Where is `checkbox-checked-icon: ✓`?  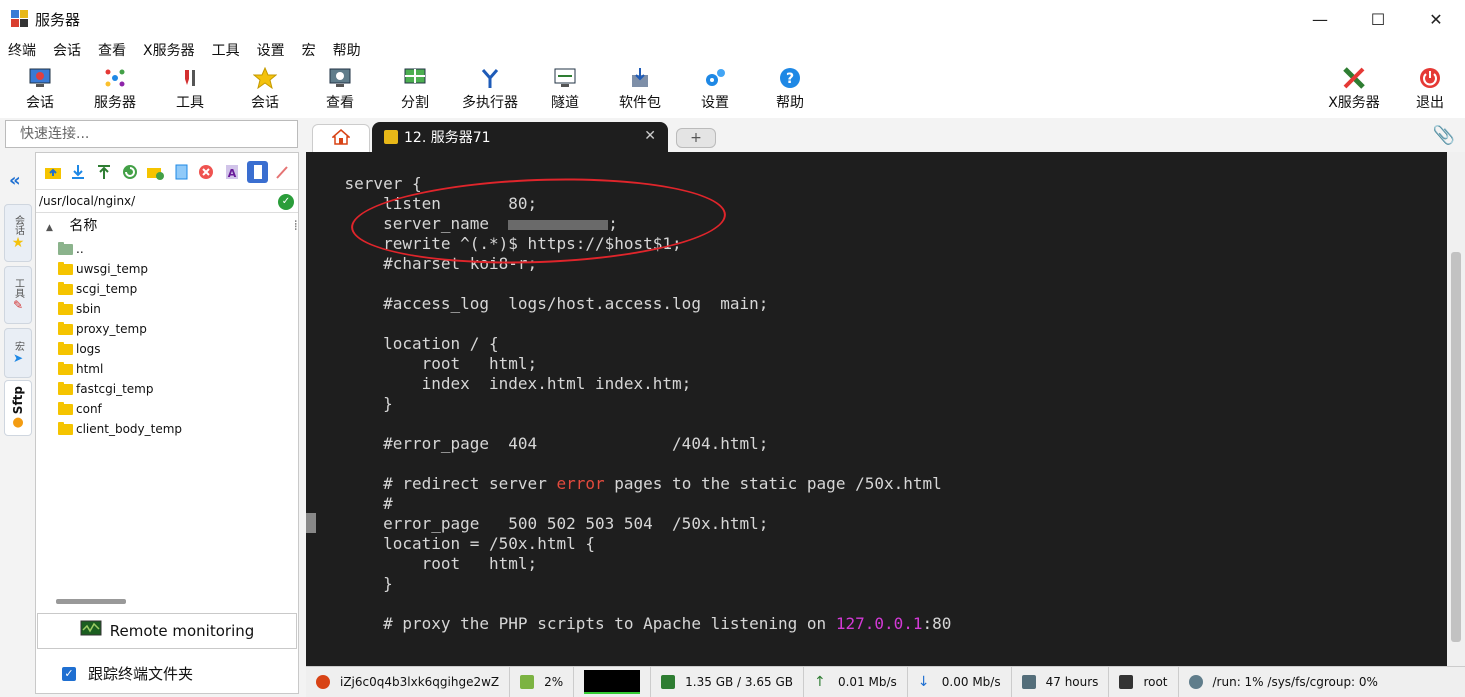 checkbox-checked-icon: ✓ is located at coordinates (69, 673).